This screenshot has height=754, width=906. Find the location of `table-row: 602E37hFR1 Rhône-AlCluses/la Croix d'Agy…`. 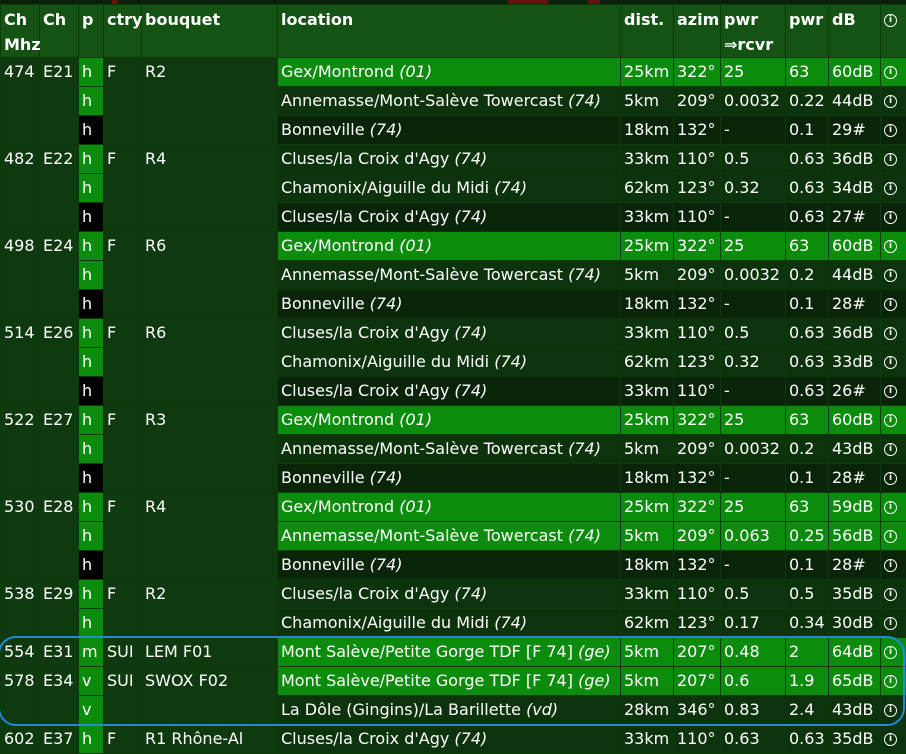

table-row: 602E37hFR1 Rhône-AlCluses/la Croix d'Agy… is located at coordinates (453, 739).